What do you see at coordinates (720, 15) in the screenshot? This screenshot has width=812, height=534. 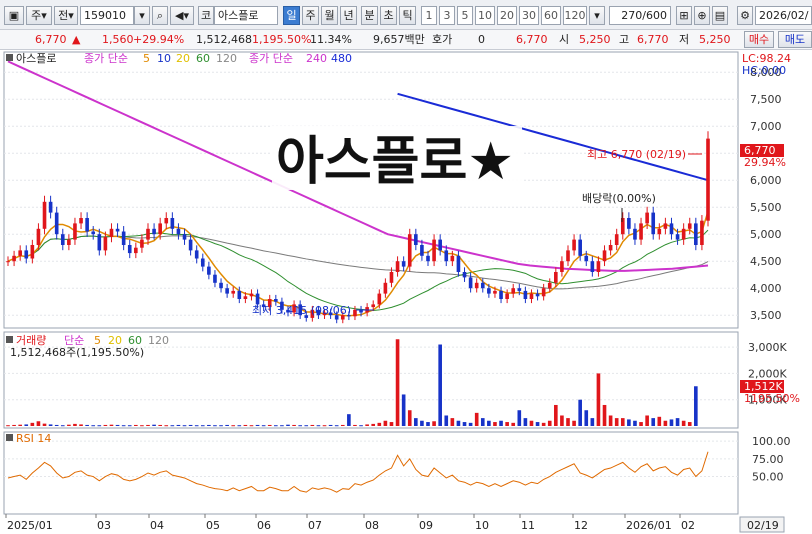 I see `save-icon: ▤` at bounding box center [720, 15].